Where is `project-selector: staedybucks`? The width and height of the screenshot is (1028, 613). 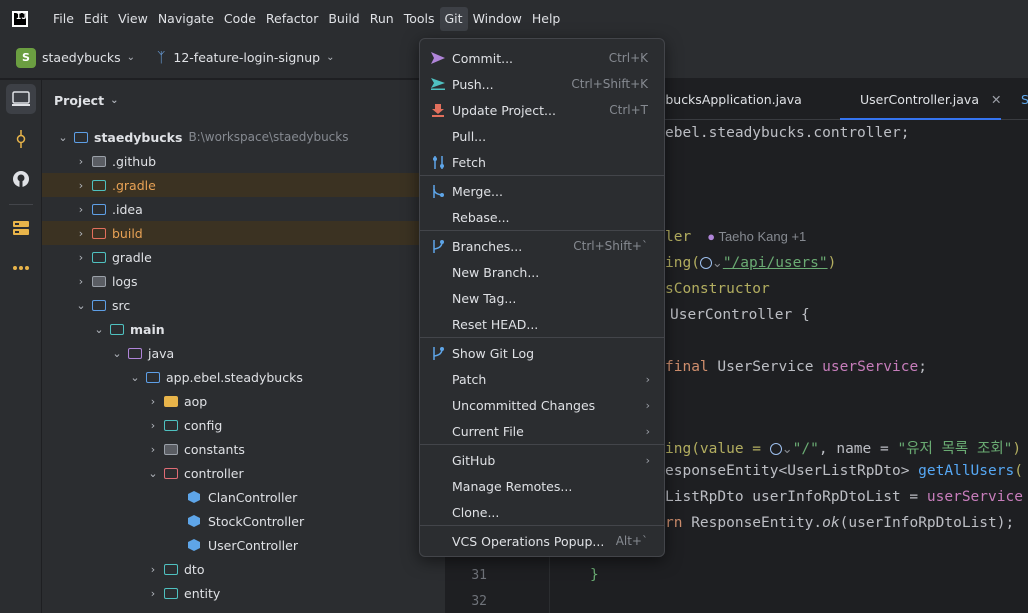 project-selector: staedybucks is located at coordinates (81, 57).